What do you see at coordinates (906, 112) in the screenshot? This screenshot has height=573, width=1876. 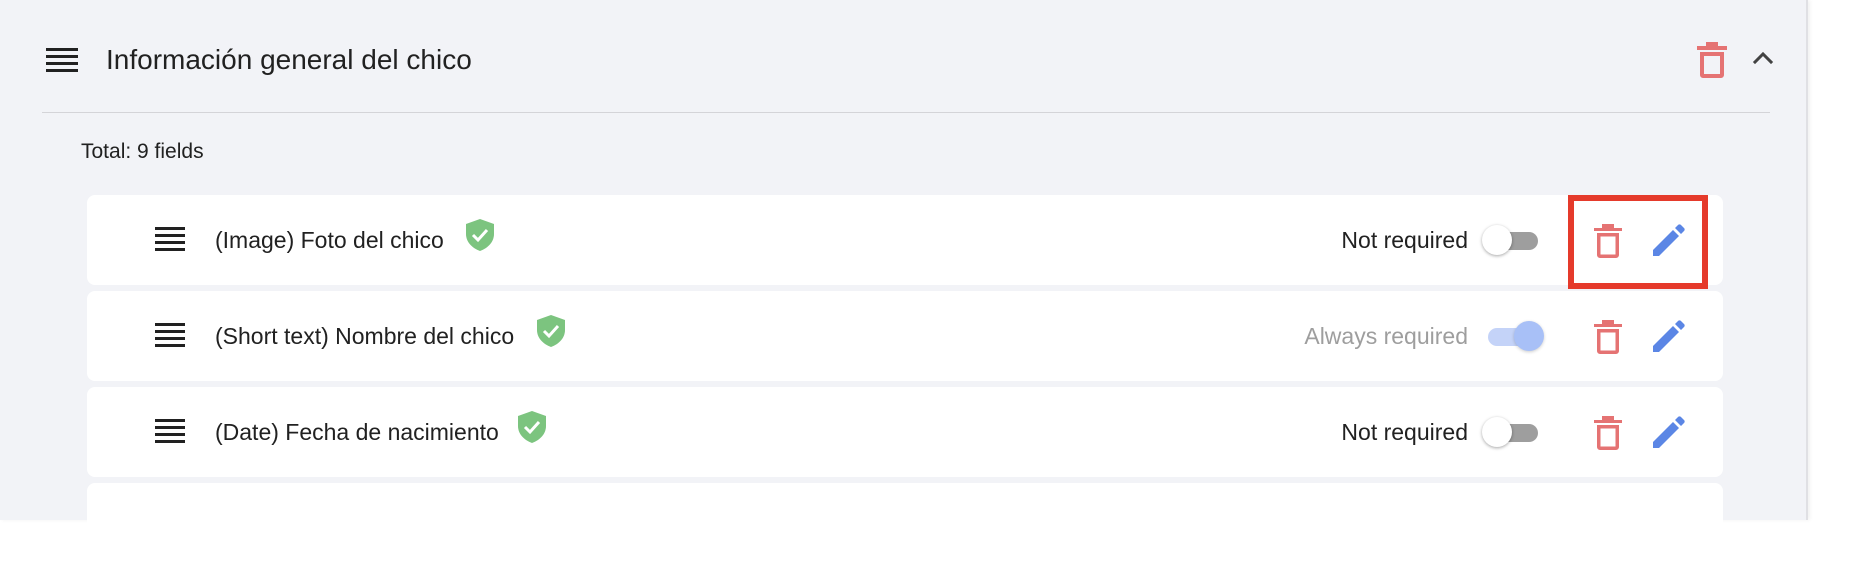 I see `header-divider` at bounding box center [906, 112].